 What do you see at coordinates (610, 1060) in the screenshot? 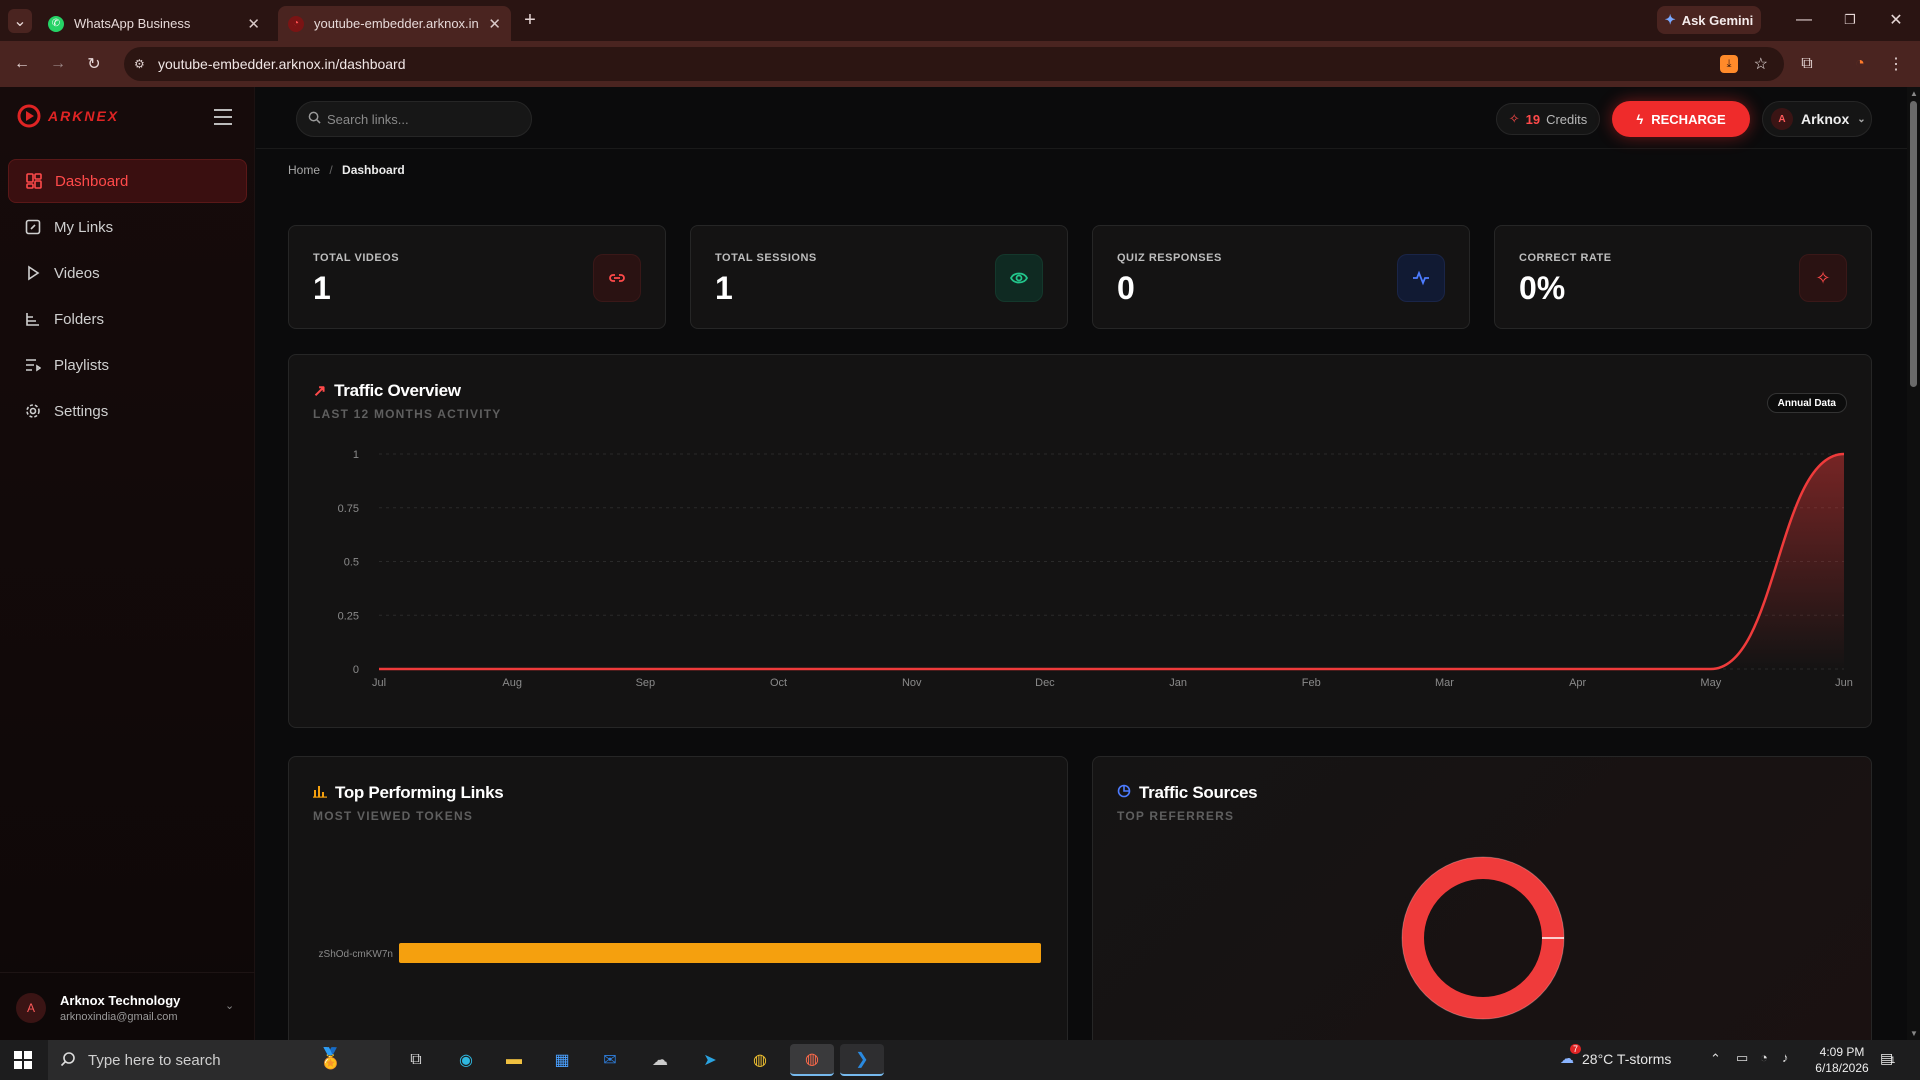
I see `outlook-icon: ✉` at bounding box center [610, 1060].